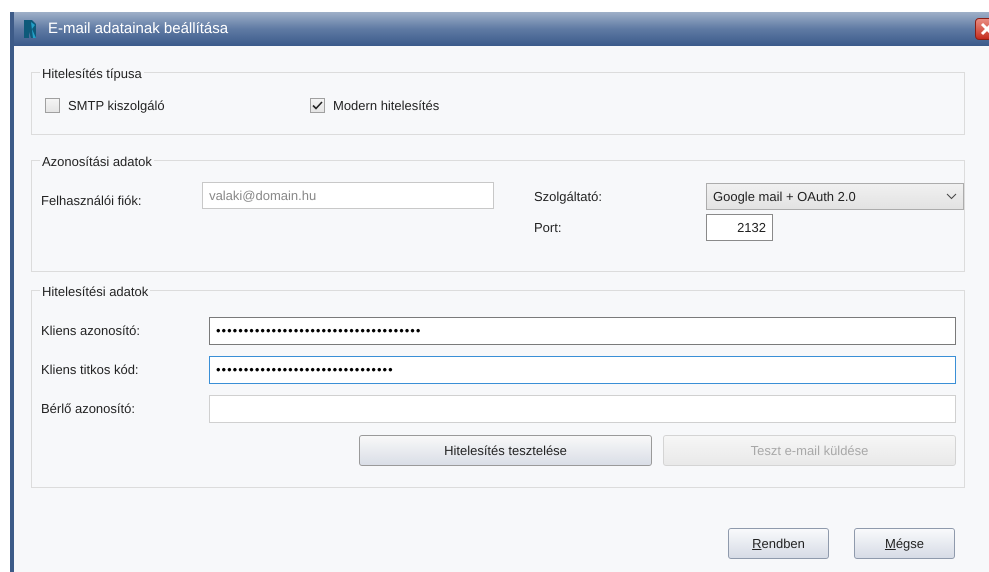 The image size is (989, 572). I want to click on check-icon, so click(317, 105).